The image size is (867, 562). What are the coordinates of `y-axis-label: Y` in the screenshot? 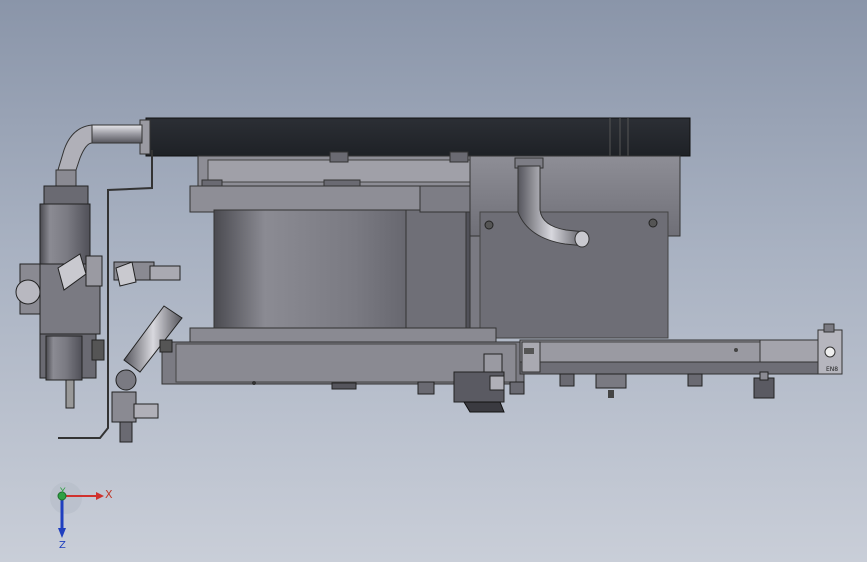 It's located at (62, 492).